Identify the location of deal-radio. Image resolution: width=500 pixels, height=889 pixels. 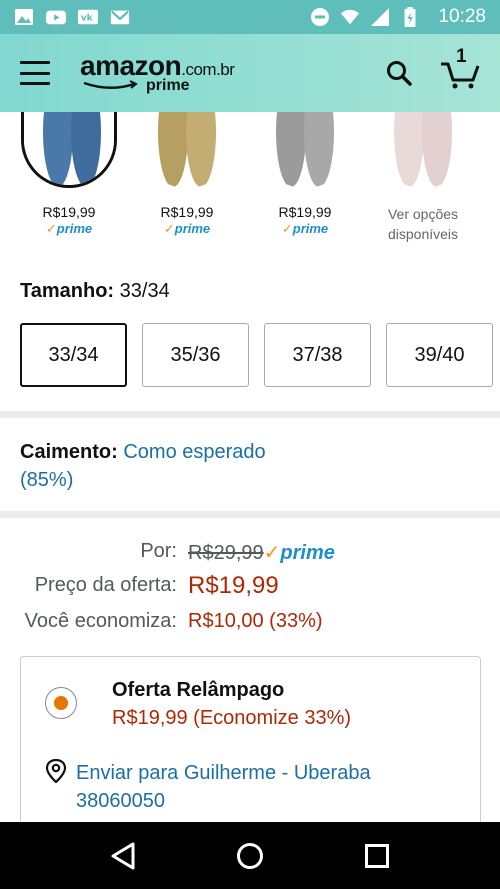
(61, 703).